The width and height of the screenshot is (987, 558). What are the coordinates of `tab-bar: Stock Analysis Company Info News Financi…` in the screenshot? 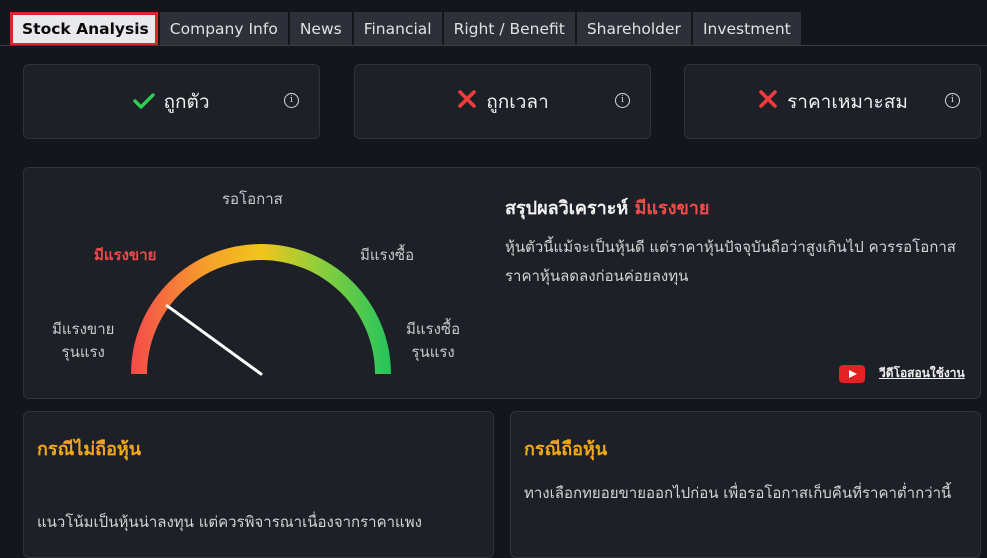 It's located at (493, 23).